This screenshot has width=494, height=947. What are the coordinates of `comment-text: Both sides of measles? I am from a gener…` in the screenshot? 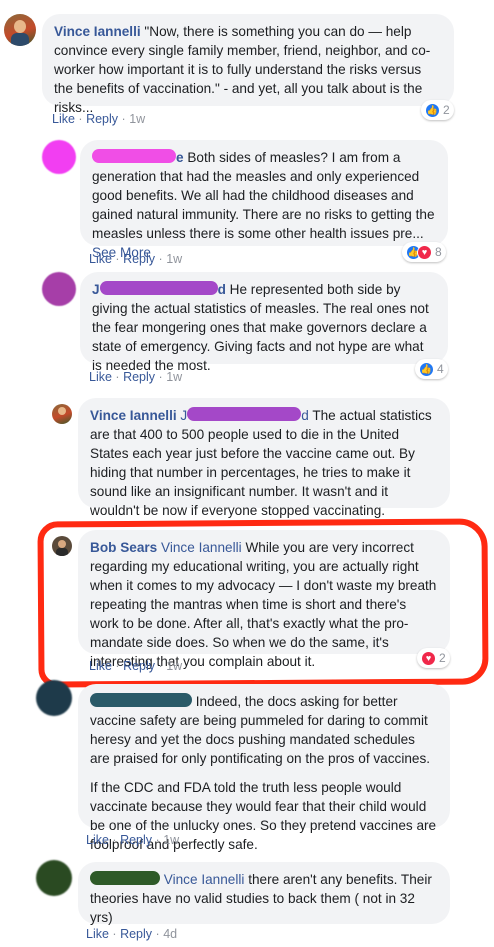 It's located at (263, 195).